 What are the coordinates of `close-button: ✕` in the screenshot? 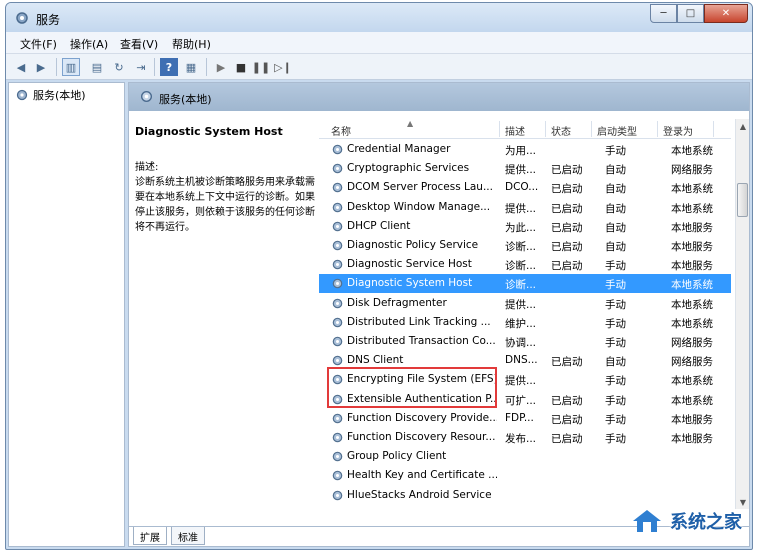 It's located at (726, 13).